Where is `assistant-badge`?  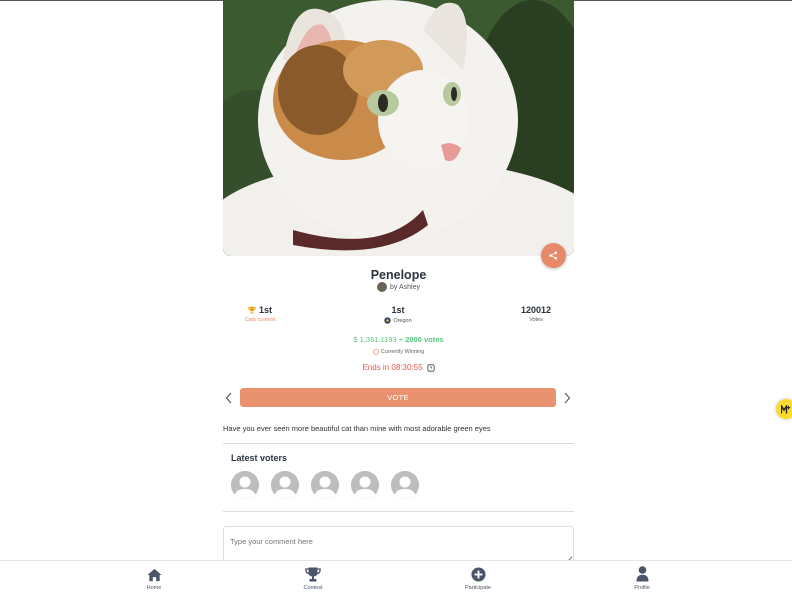 assistant-badge is located at coordinates (784, 409).